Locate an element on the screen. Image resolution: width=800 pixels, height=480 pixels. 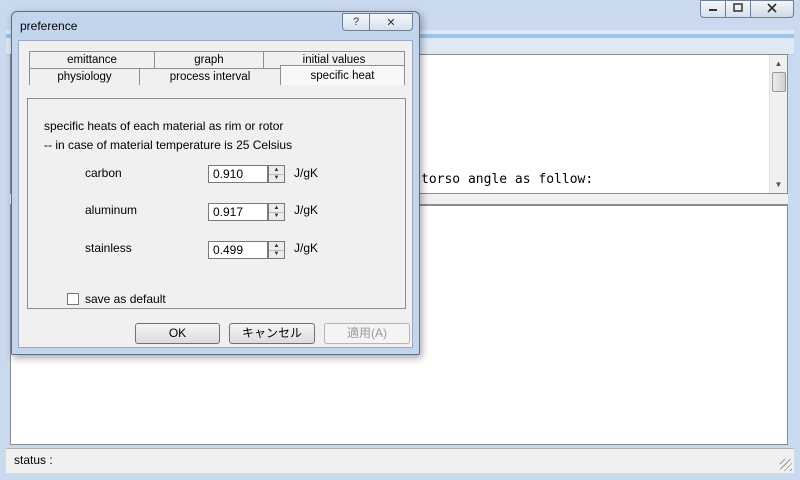
carbon-spinner: ▲ ▼ is located at coordinates (276, 174).